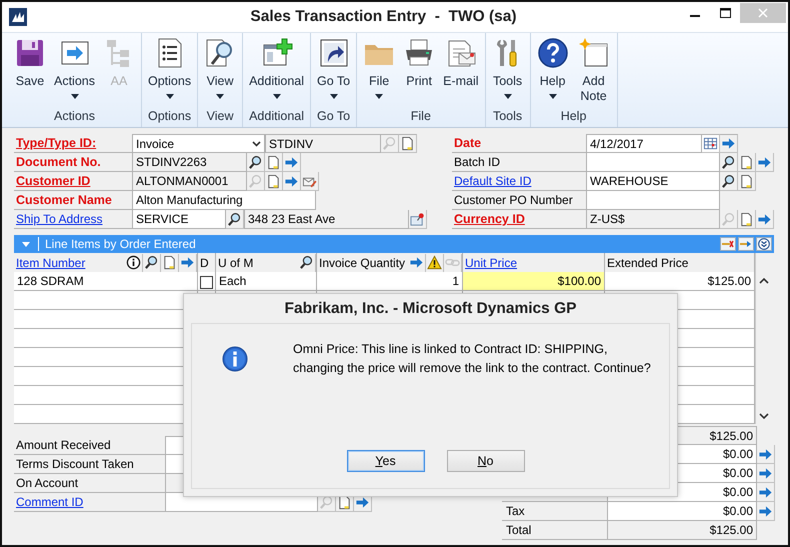 Image resolution: width=790 pixels, height=547 pixels. What do you see at coordinates (725, 13) in the screenshot?
I see `maximize-icon` at bounding box center [725, 13].